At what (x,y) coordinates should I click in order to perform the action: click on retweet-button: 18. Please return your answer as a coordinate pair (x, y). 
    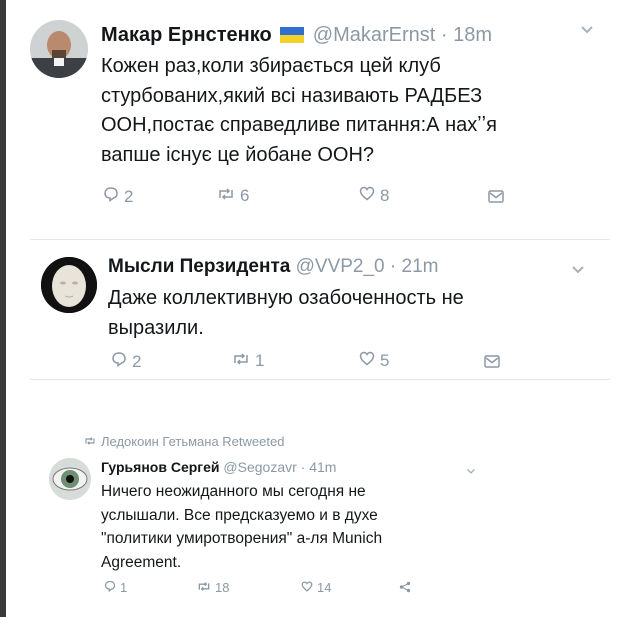
    Looking at the image, I should click on (213, 587).